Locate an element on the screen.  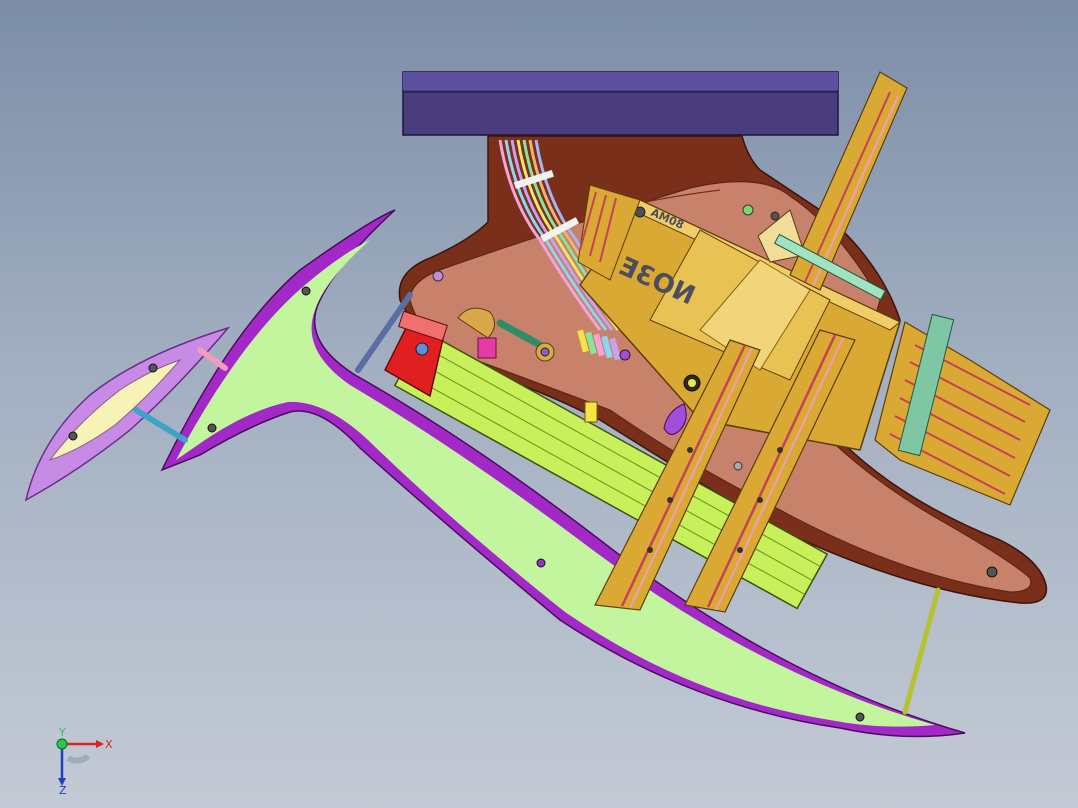
right-harness-block is located at coordinates (962, 409).